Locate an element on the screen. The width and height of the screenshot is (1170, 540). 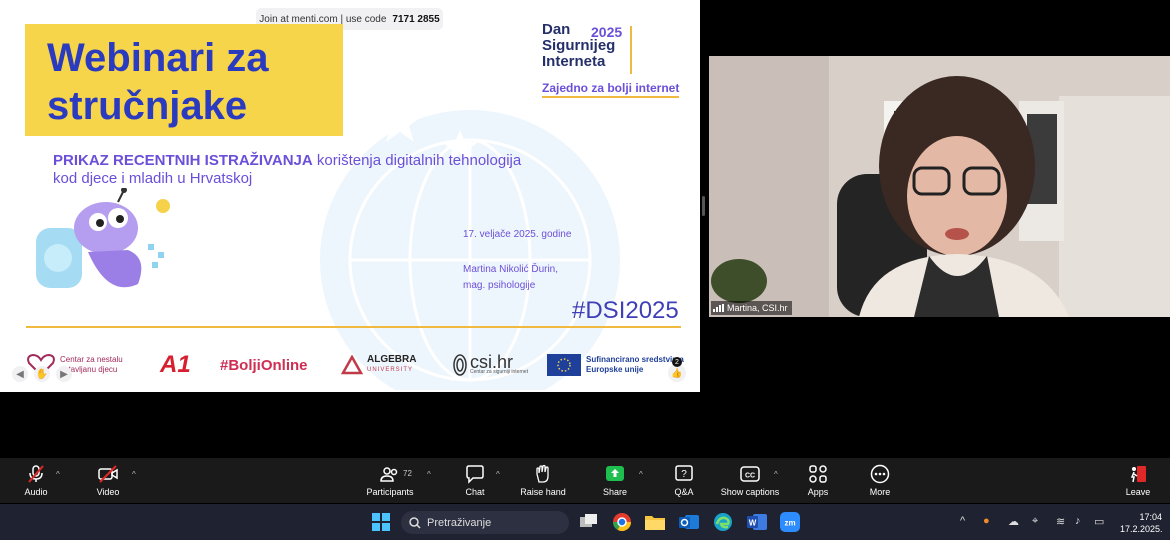
microphone-muted-icon is located at coordinates (36, 474).